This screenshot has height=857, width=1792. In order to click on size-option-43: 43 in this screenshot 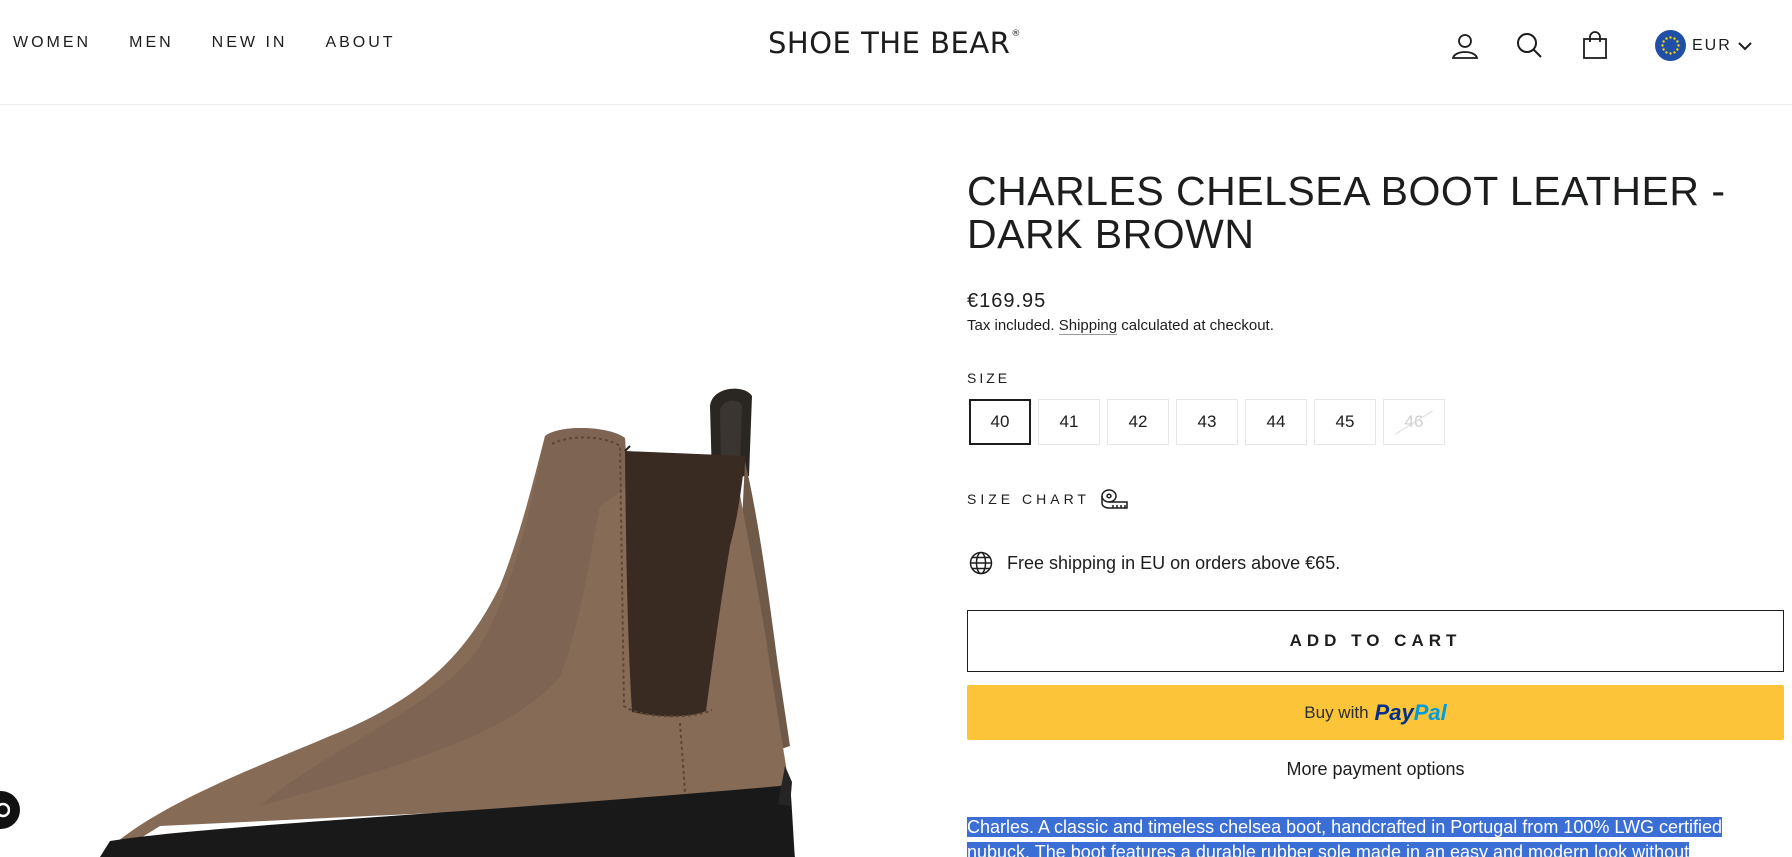, I will do `click(1207, 422)`.